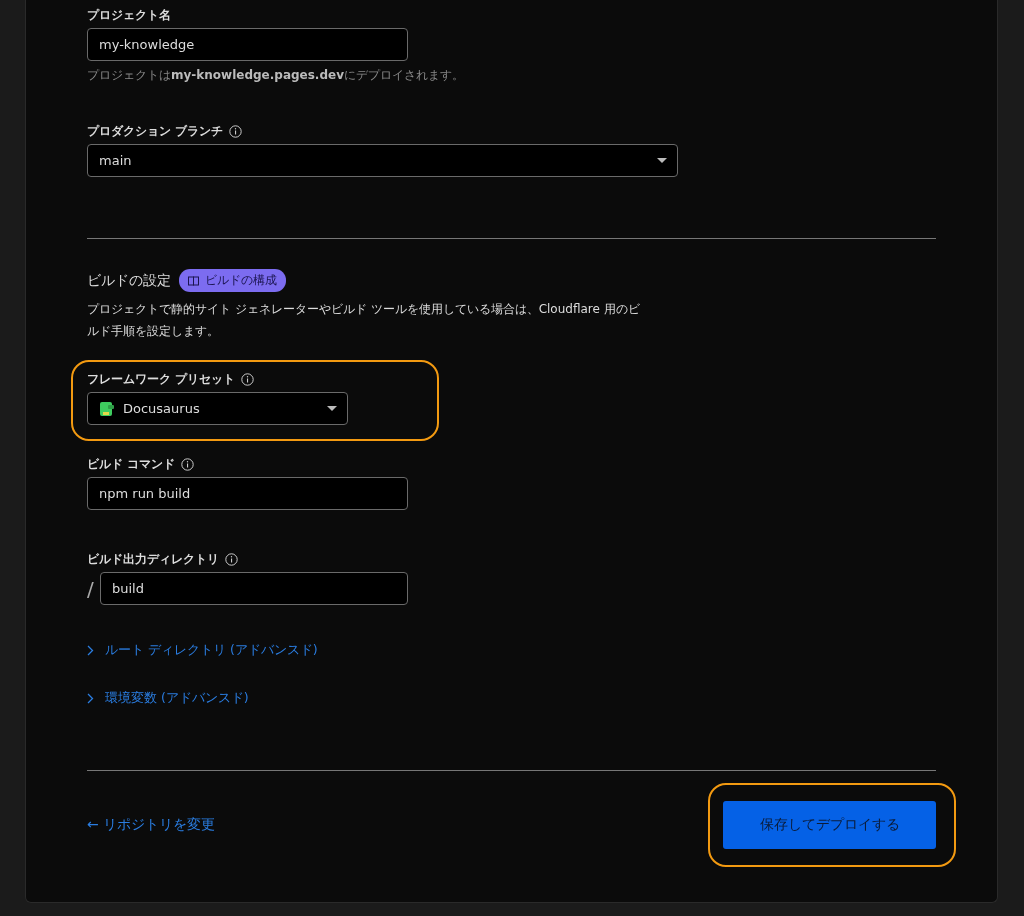  What do you see at coordinates (155, 131) in the screenshot?
I see `field-label: プロダクション ブランチ` at bounding box center [155, 131].